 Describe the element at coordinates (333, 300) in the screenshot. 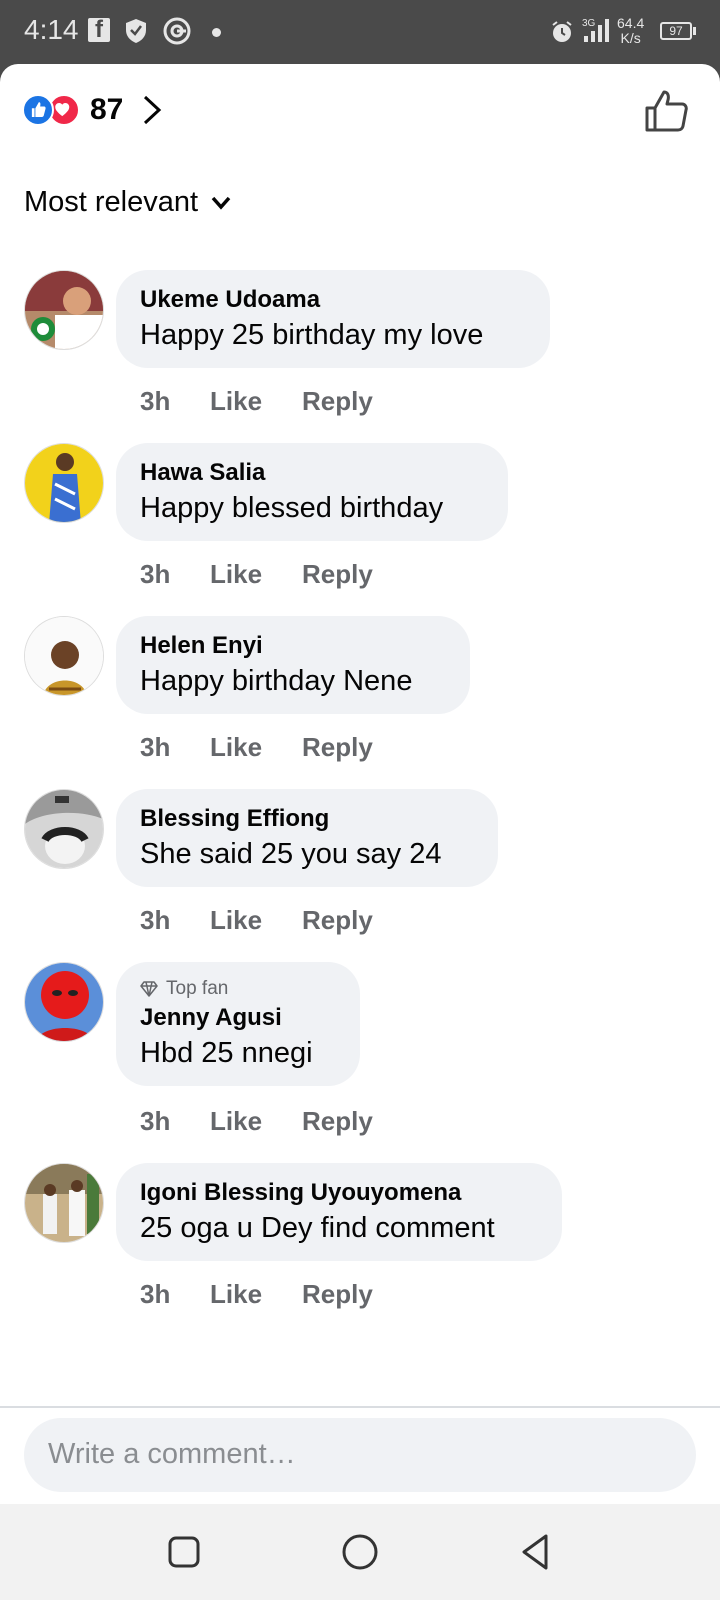

I see `comment-author: Ukeme Udoama` at that location.